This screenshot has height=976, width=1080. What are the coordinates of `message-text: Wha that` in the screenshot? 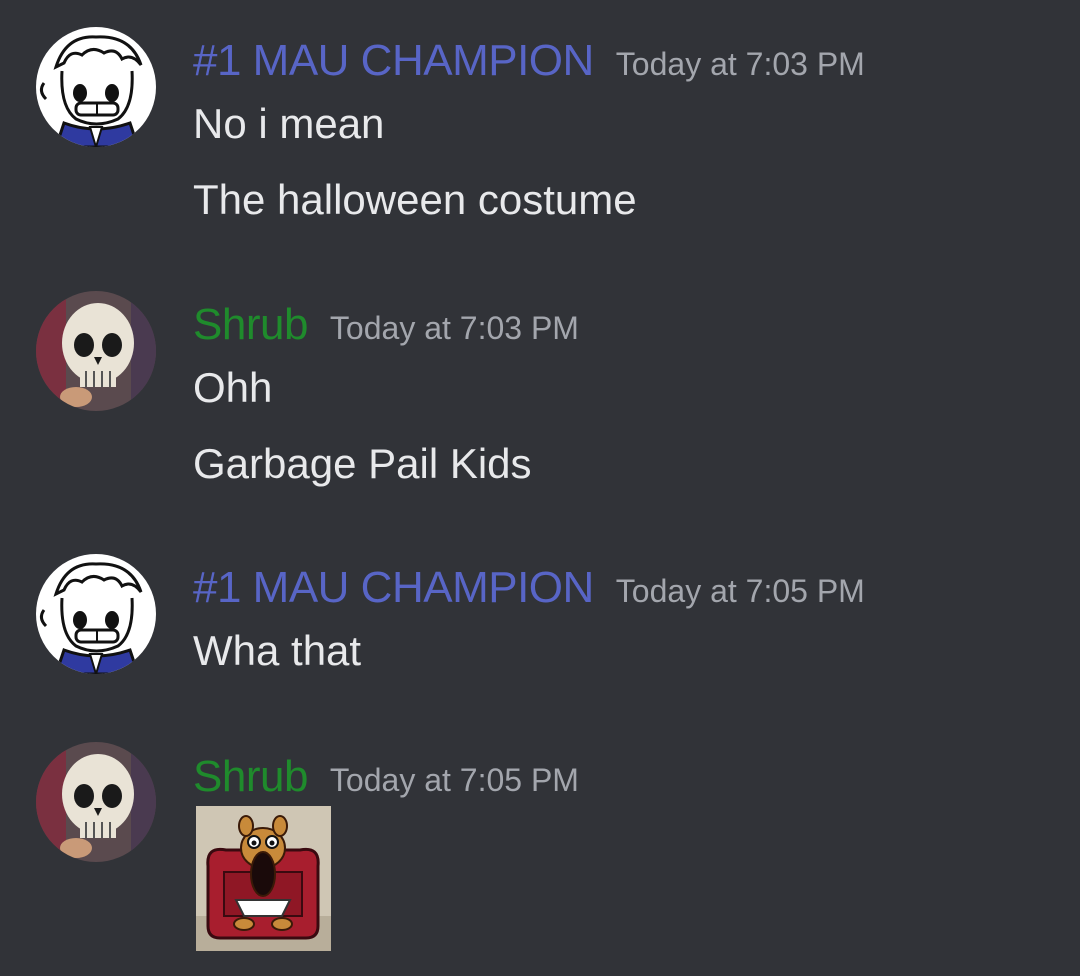 It's located at (277, 650).